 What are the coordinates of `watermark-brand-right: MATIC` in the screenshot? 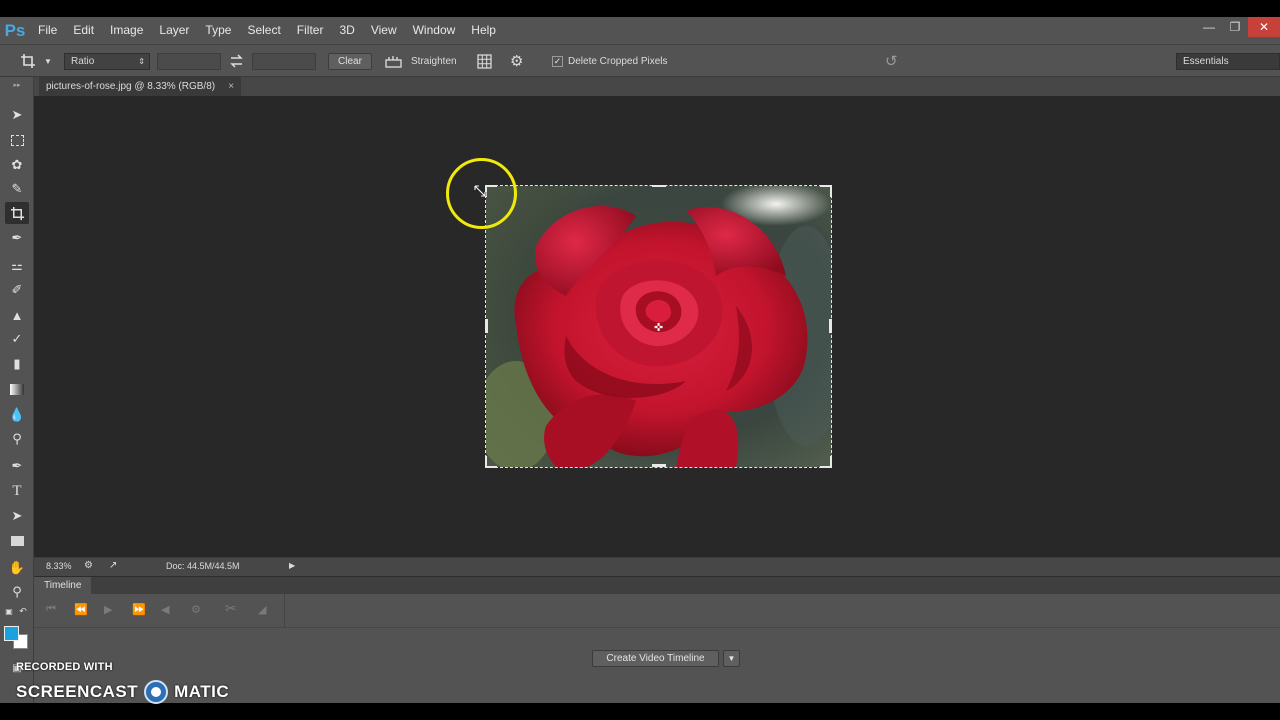 It's located at (202, 691).